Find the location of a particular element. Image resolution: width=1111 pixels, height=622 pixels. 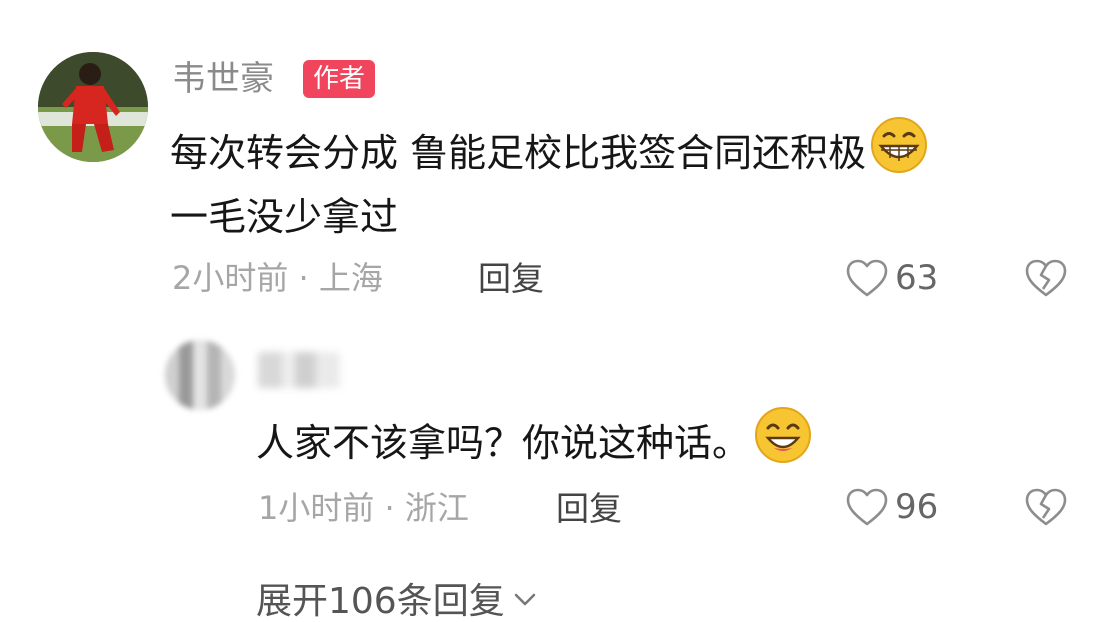

reply-like-count: 96 is located at coordinates (917, 507).